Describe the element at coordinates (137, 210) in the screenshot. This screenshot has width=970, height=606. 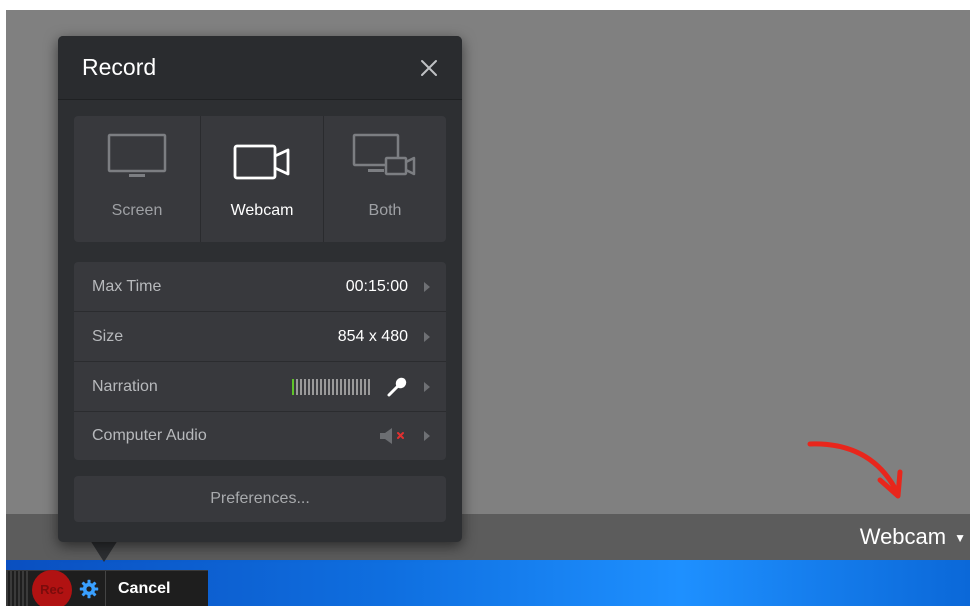
I see `mode-screen-label: Screen` at that location.